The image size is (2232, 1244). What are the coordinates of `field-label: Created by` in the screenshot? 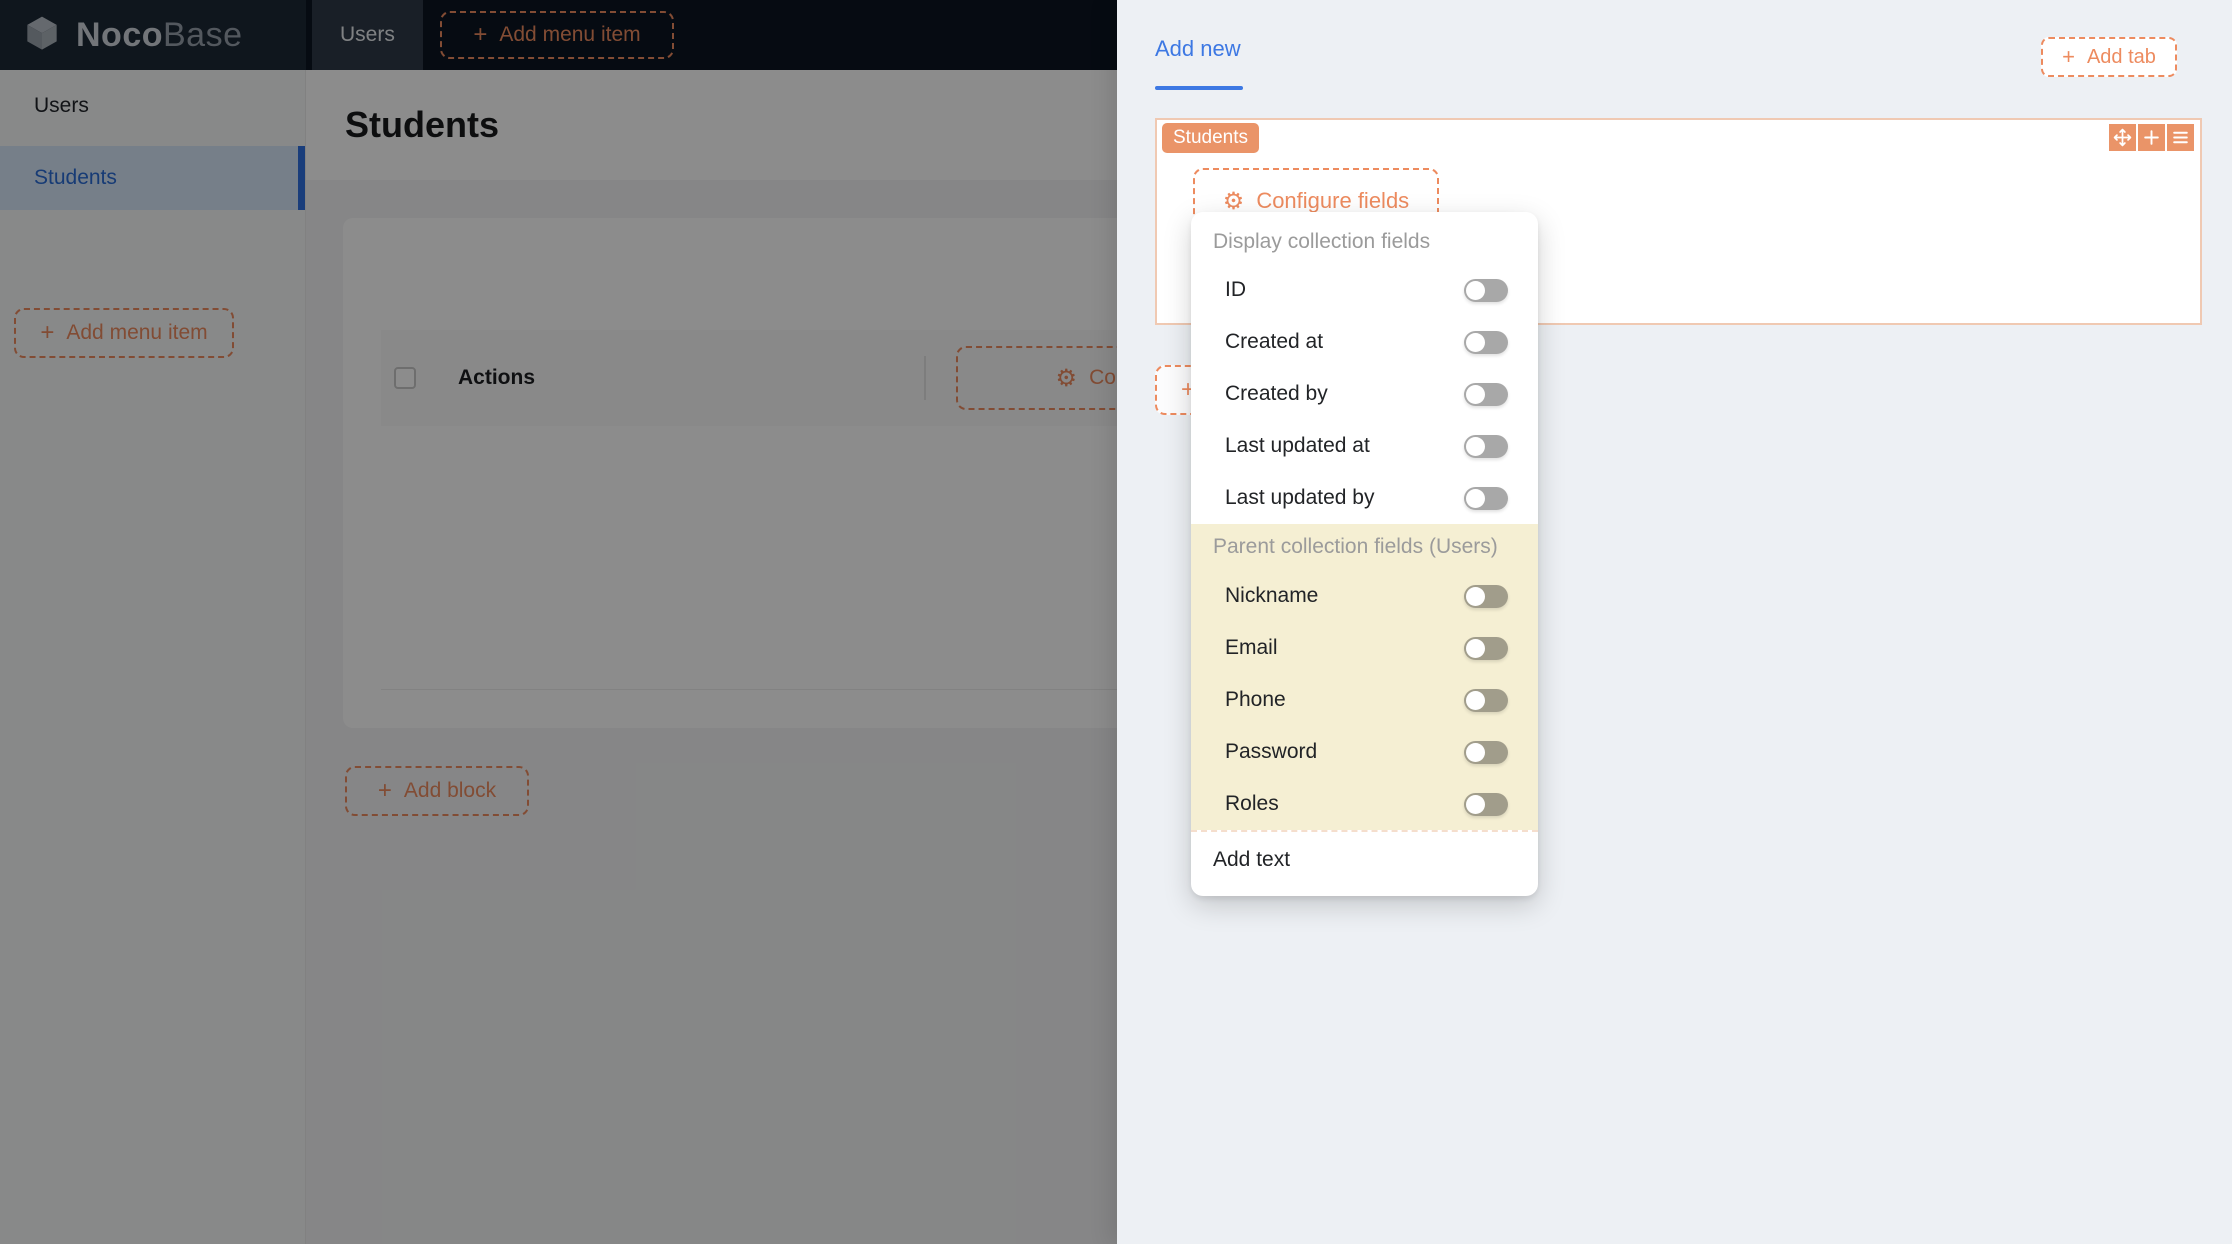 It's located at (1276, 393).